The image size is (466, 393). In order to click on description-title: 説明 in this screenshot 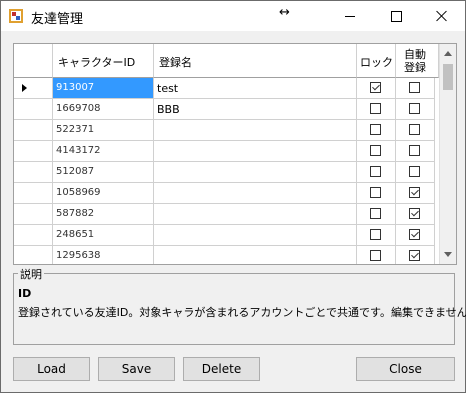, I will do `click(31, 274)`.